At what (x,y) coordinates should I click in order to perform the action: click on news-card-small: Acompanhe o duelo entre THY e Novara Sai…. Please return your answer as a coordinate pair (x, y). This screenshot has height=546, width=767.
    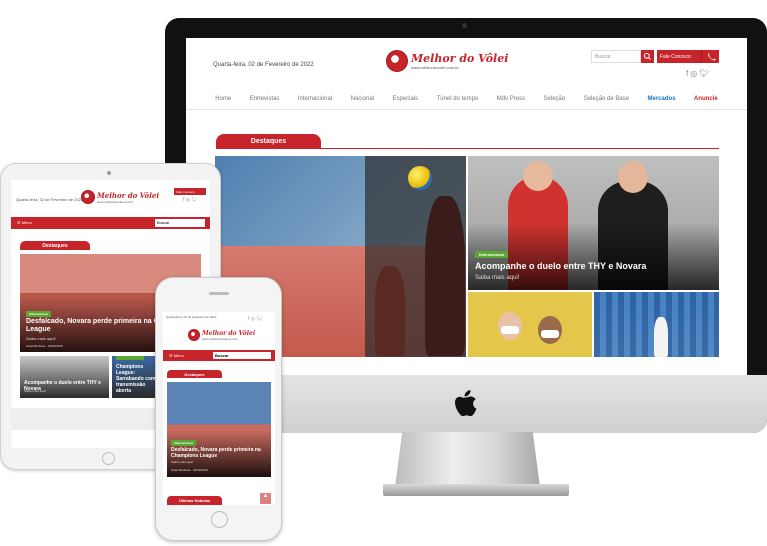
    Looking at the image, I should click on (64, 377).